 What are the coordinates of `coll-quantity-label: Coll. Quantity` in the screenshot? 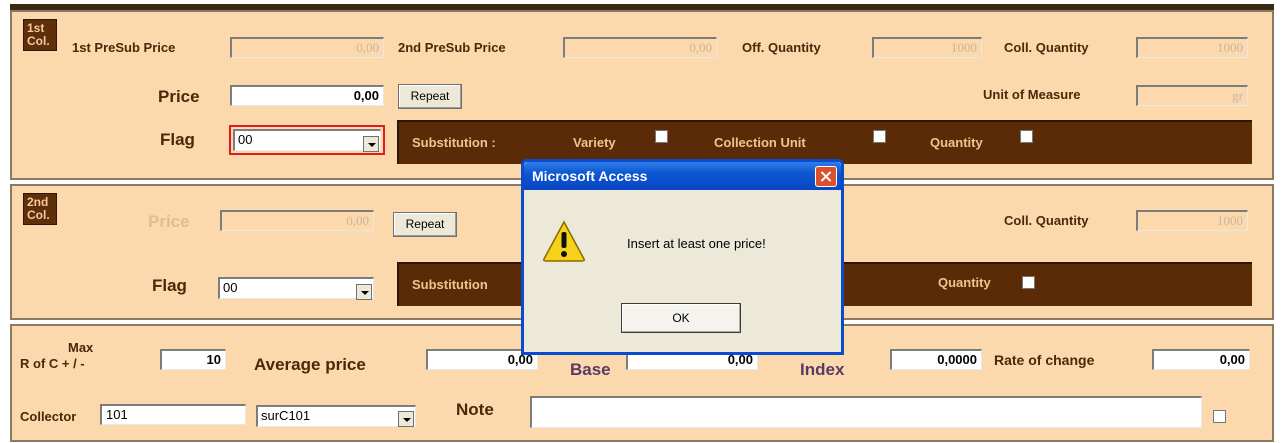 It's located at (1046, 47).